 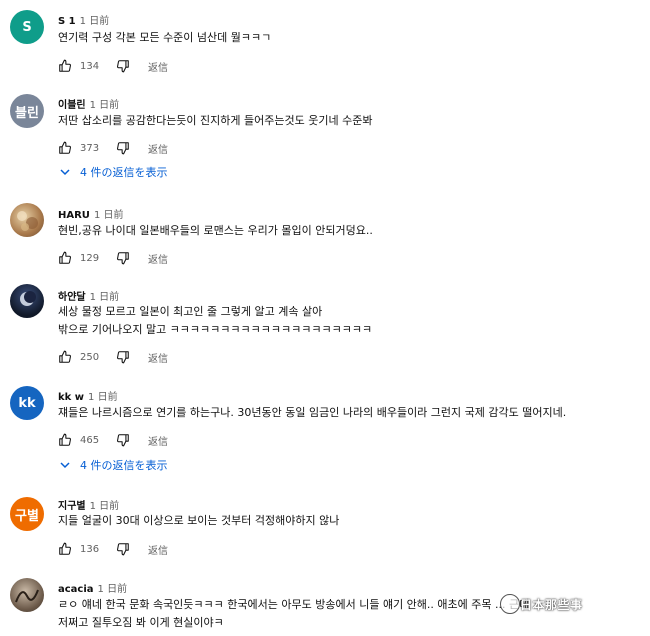 What do you see at coordinates (27, 111) in the screenshot?
I see `avatar: 블린` at bounding box center [27, 111].